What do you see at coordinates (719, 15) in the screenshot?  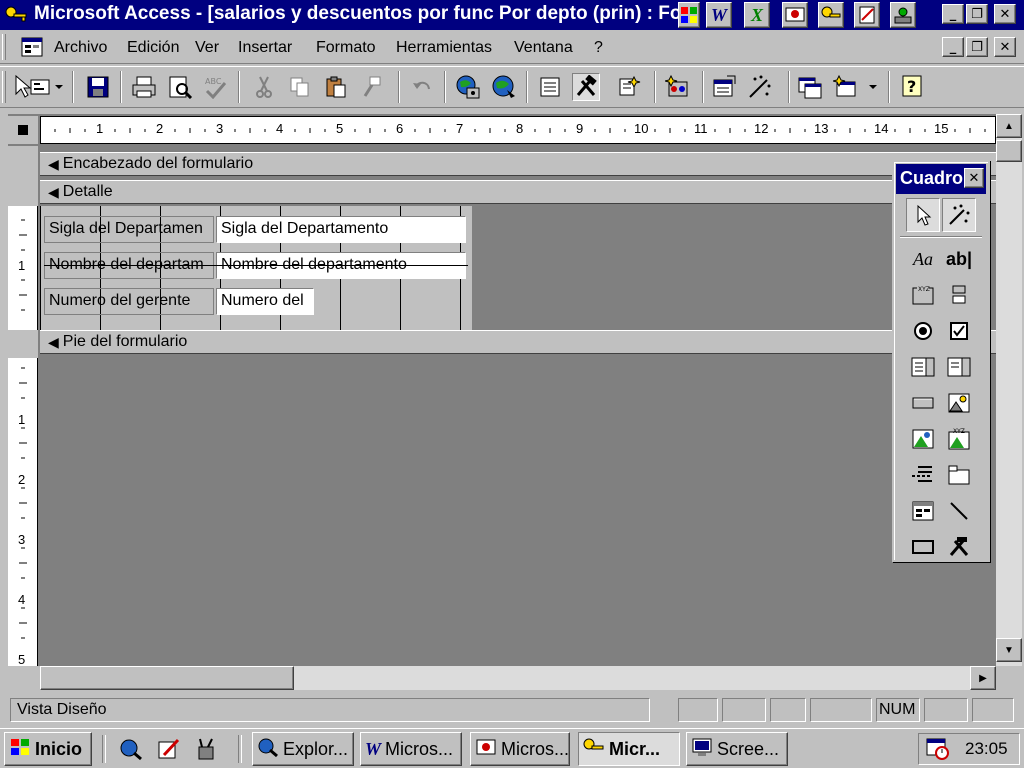 I see `word-shortcut-icon: W` at bounding box center [719, 15].